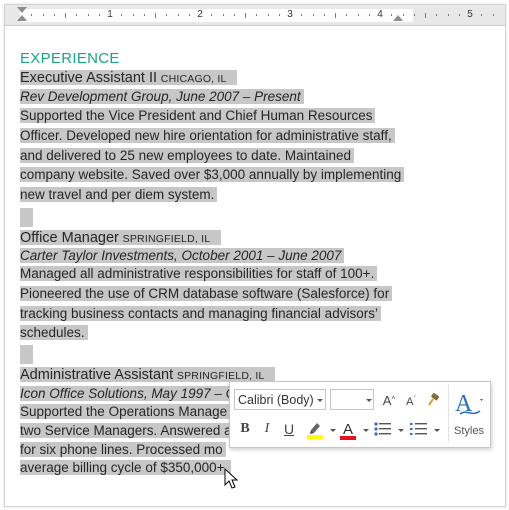  Describe the element at coordinates (125, 411) in the screenshot. I see `description-line: Supported the Operations Manage` at that location.